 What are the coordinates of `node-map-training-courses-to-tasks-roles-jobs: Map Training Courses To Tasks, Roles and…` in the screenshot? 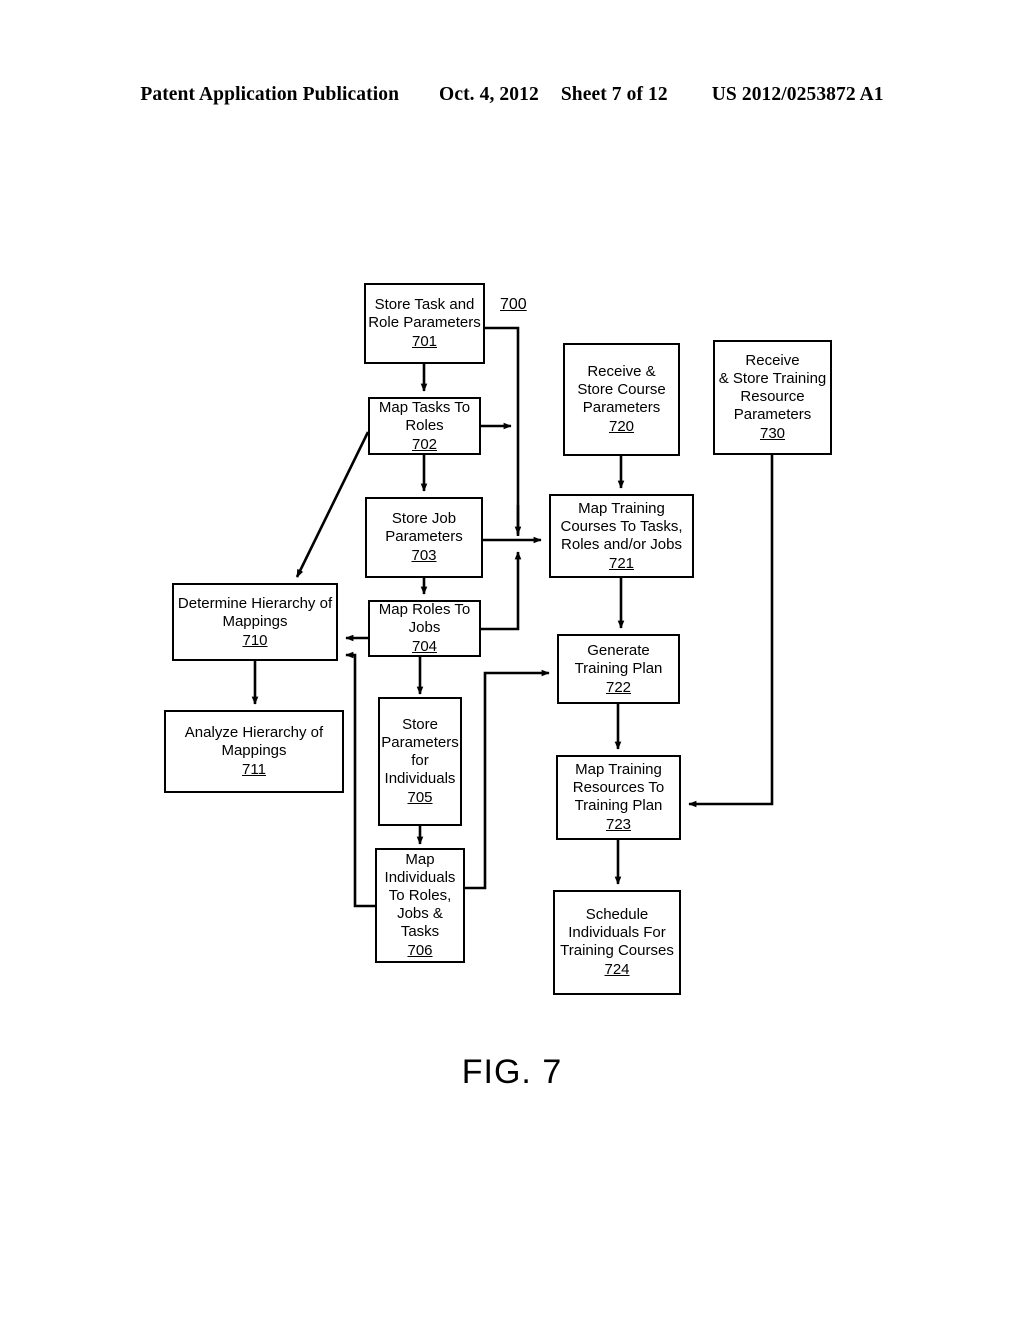 It's located at (621, 536).